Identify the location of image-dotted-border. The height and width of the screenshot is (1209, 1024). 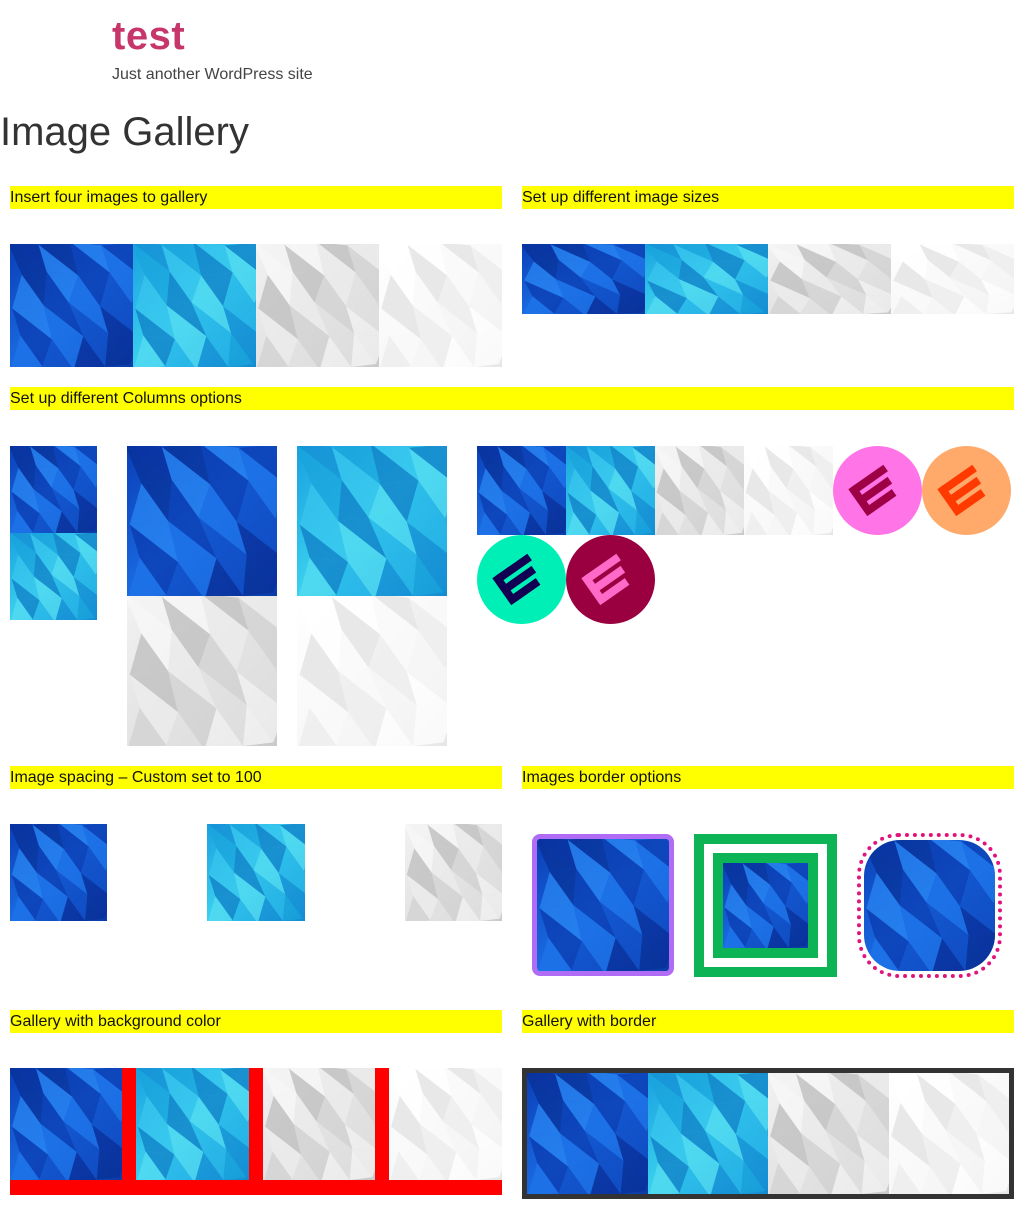
(929, 905).